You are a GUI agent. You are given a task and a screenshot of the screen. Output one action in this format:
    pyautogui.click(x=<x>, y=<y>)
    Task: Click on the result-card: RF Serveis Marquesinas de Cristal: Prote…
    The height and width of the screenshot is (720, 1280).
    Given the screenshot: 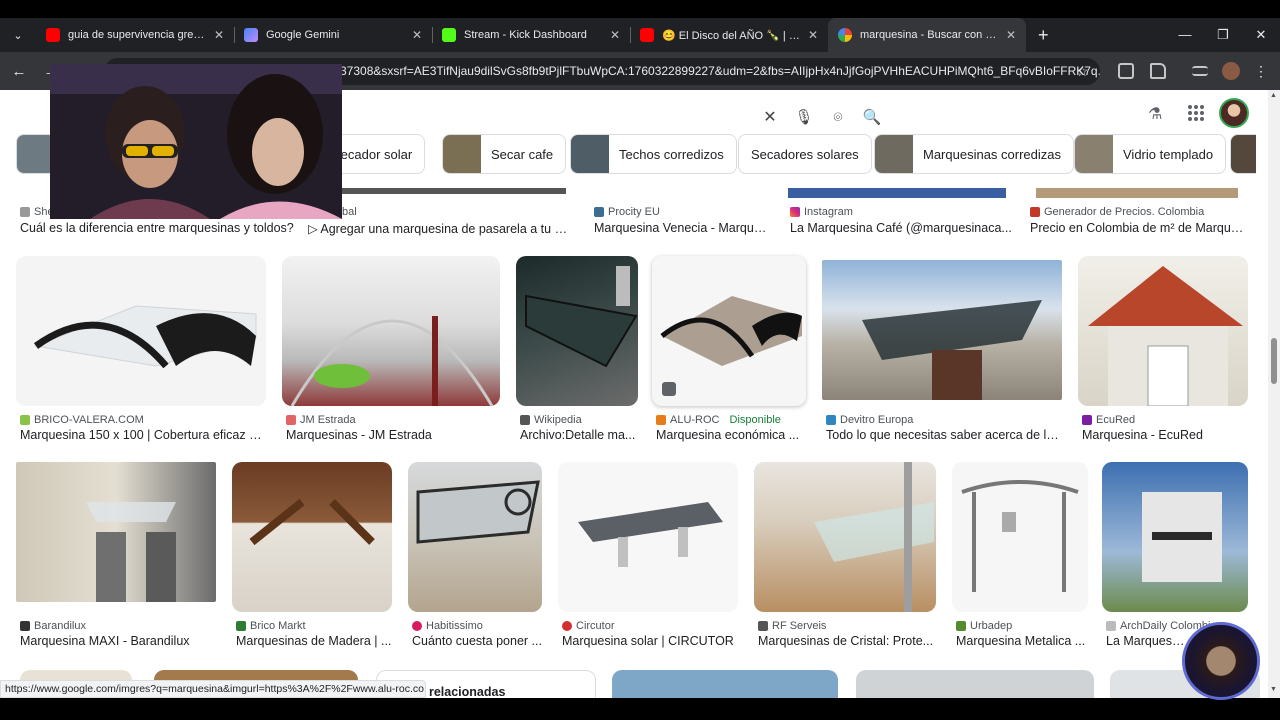 What is the action you would take?
    pyautogui.click(x=846, y=557)
    